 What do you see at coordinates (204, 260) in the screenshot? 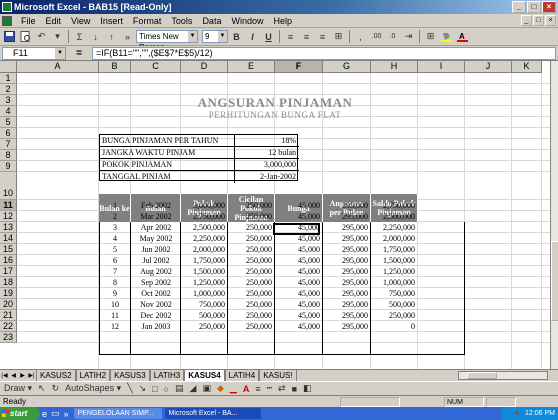
I see `table-cell: 1,750,000` at bounding box center [204, 260].